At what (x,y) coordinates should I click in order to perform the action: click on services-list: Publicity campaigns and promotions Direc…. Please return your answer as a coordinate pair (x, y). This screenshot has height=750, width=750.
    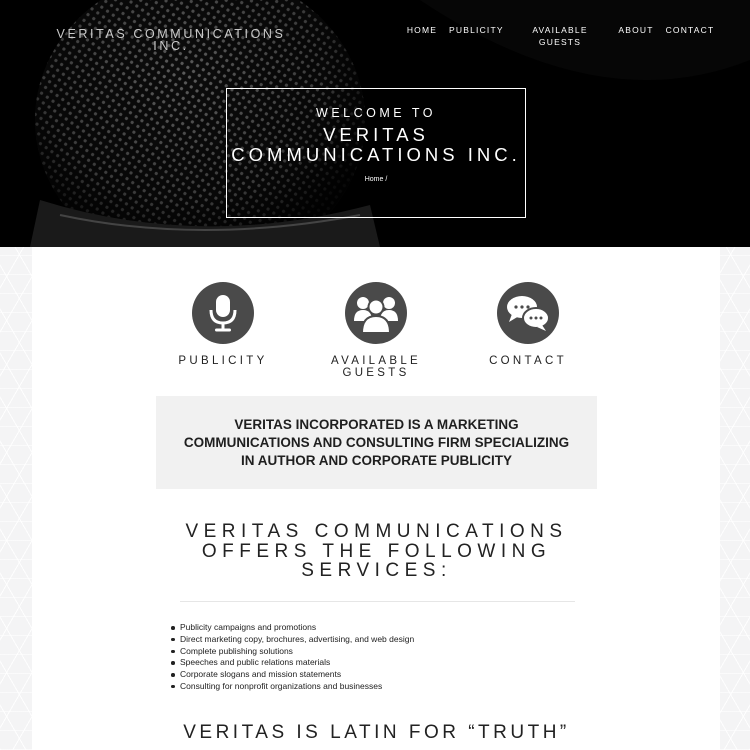
    Looking at the image, I should click on (292, 657).